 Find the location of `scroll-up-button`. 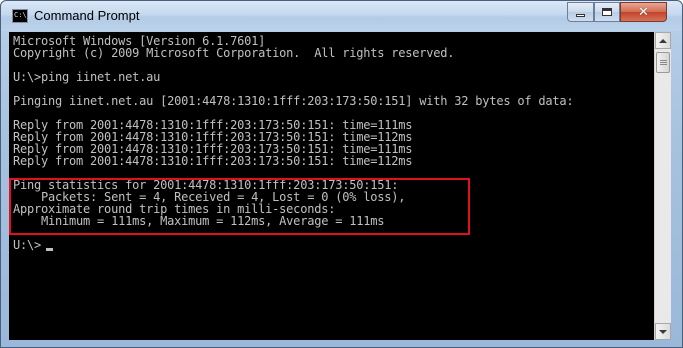

scroll-up-button is located at coordinates (663, 40).